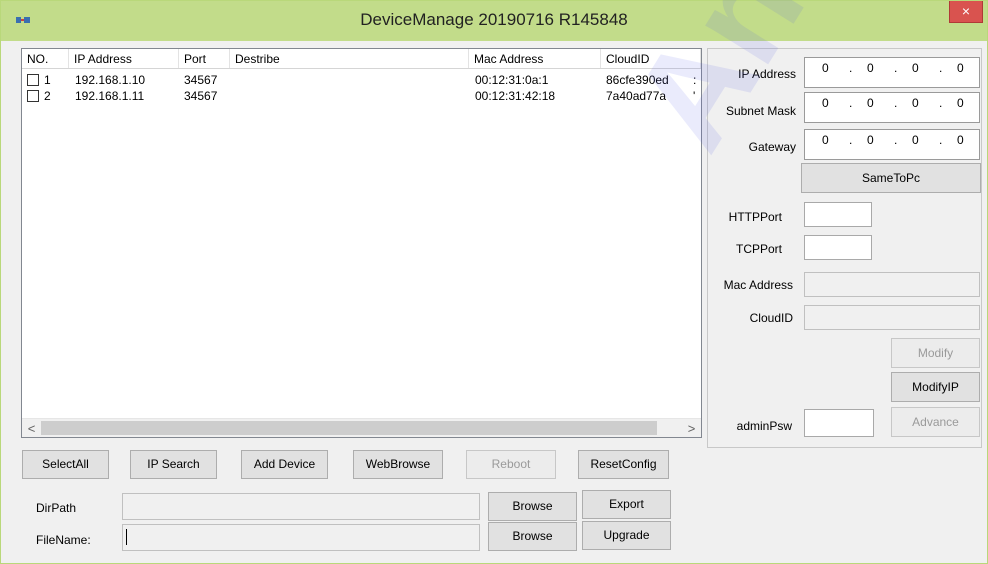  Describe the element at coordinates (771, 318) in the screenshot. I see `cloudid-label: CloudID` at that location.